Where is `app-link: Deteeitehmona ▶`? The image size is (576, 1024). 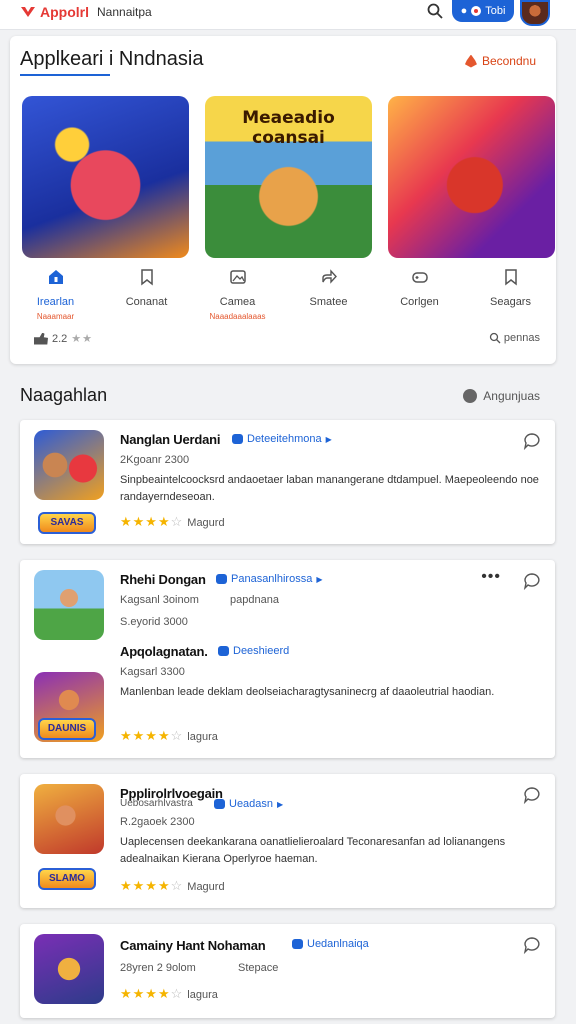 app-link: Deteeitehmona ▶ is located at coordinates (282, 439).